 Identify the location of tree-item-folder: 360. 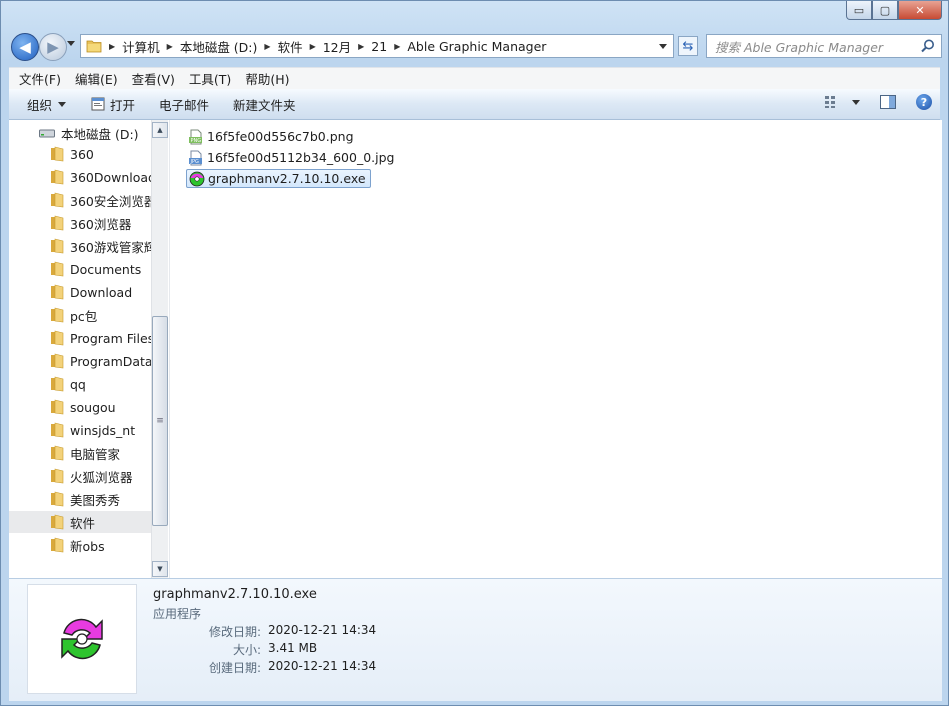
(80, 154).